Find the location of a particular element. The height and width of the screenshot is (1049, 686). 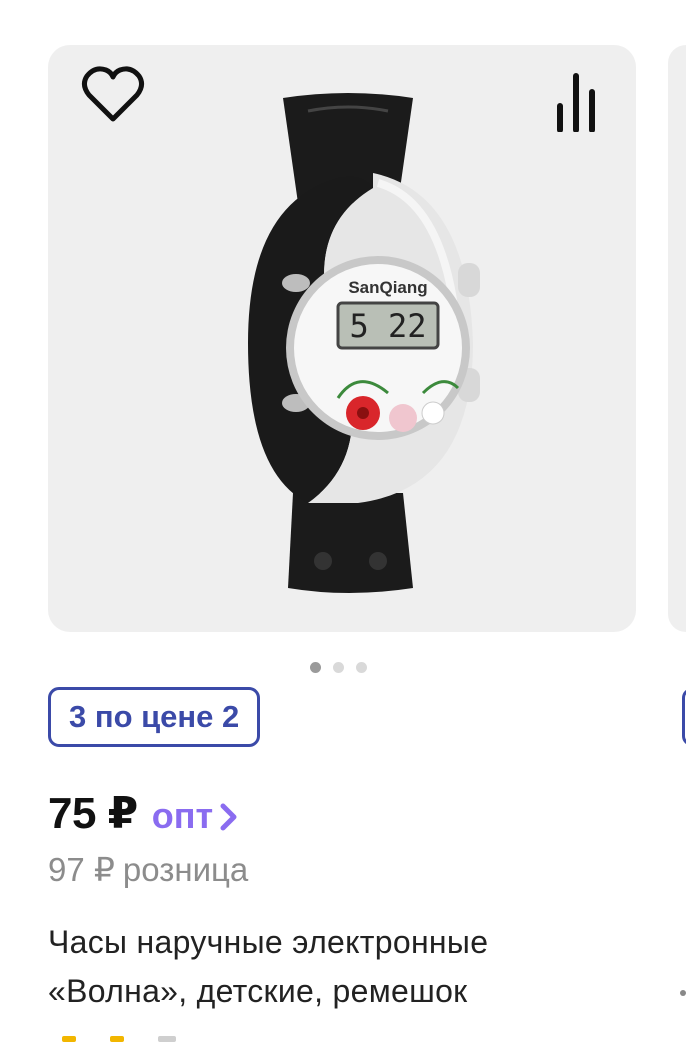

heart-icon is located at coordinates (113, 94).